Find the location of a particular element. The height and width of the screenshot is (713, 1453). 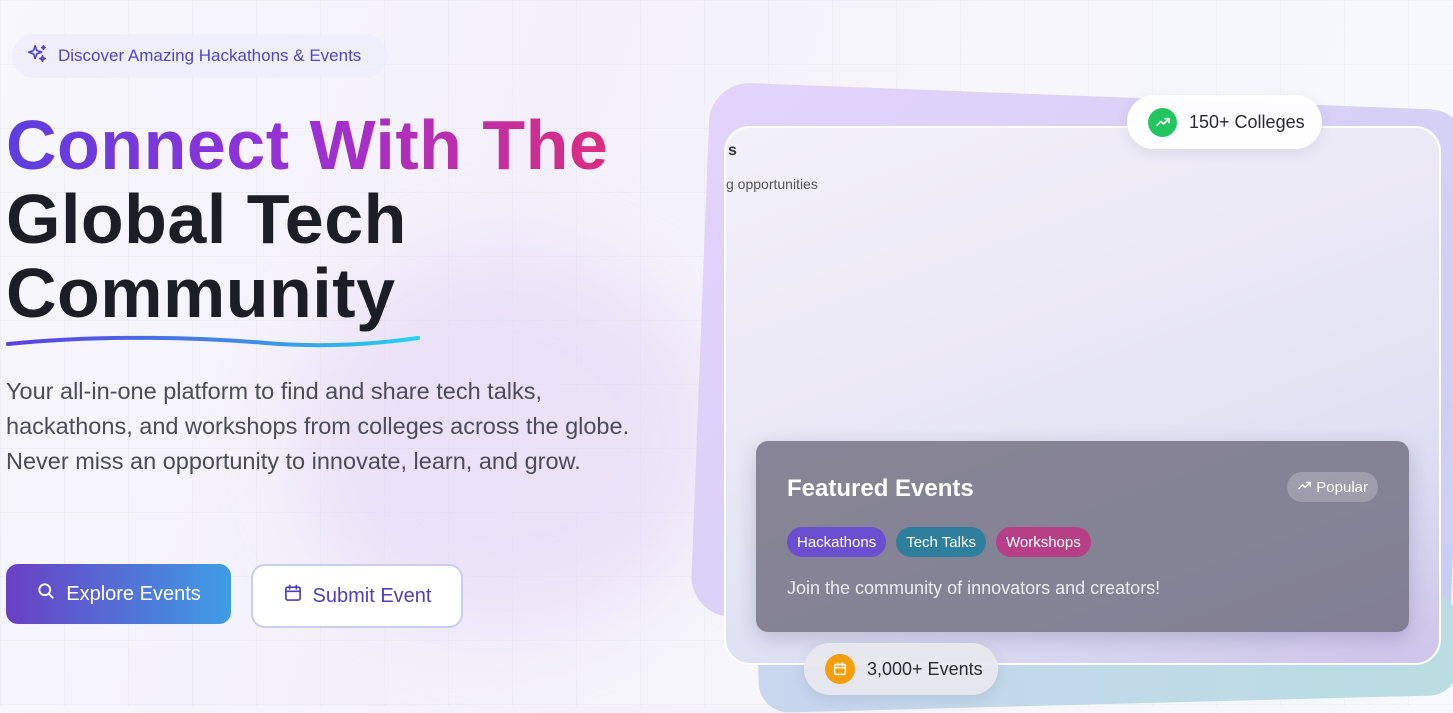

event-tags: Hackathons Tech Talks Workshops is located at coordinates (939, 542).